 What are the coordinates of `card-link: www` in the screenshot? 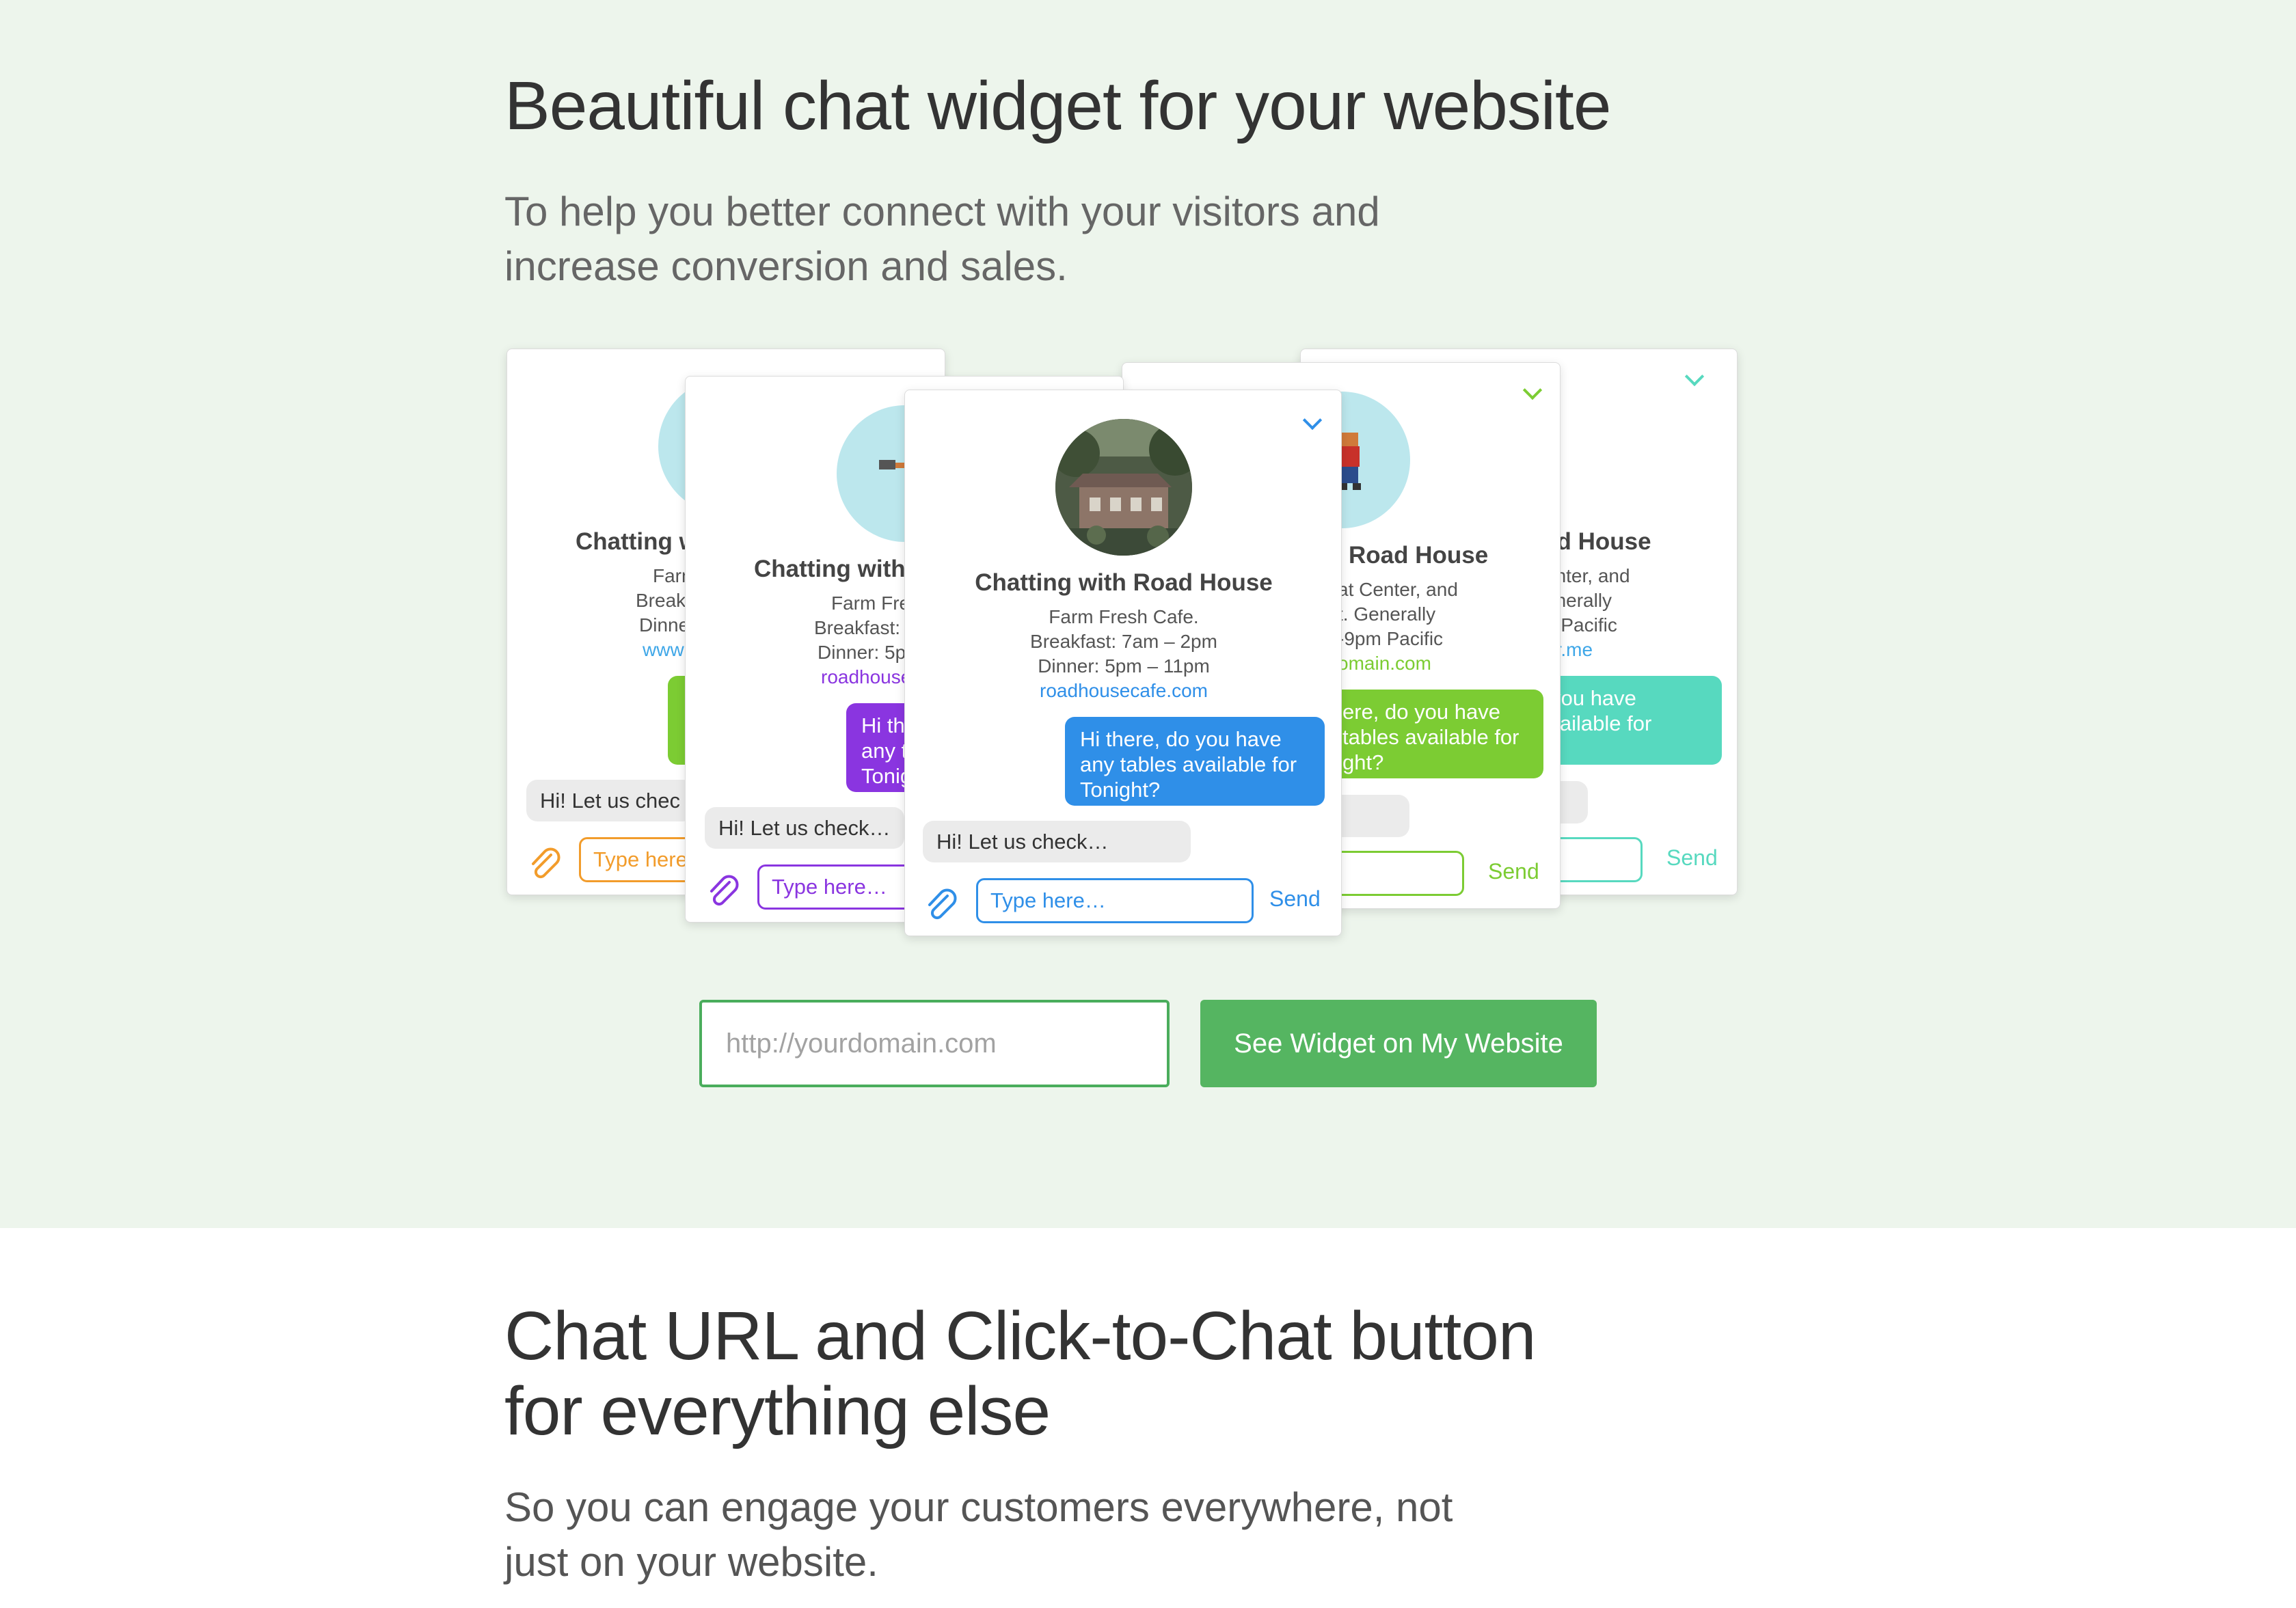 It's located at (663, 650).